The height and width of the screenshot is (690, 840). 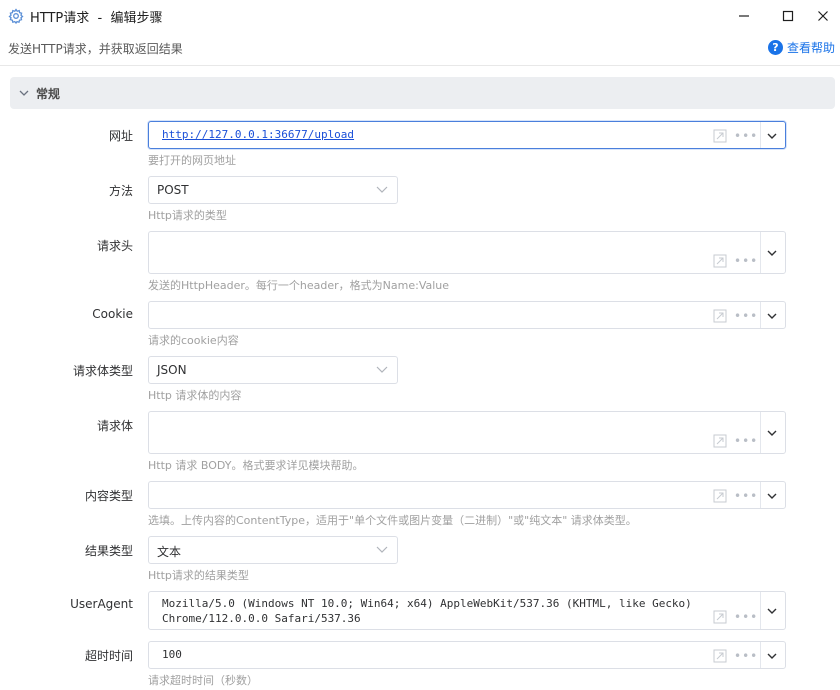 What do you see at coordinates (195, 395) in the screenshot?
I see `body-type-hint: Http 请求体的内容` at bounding box center [195, 395].